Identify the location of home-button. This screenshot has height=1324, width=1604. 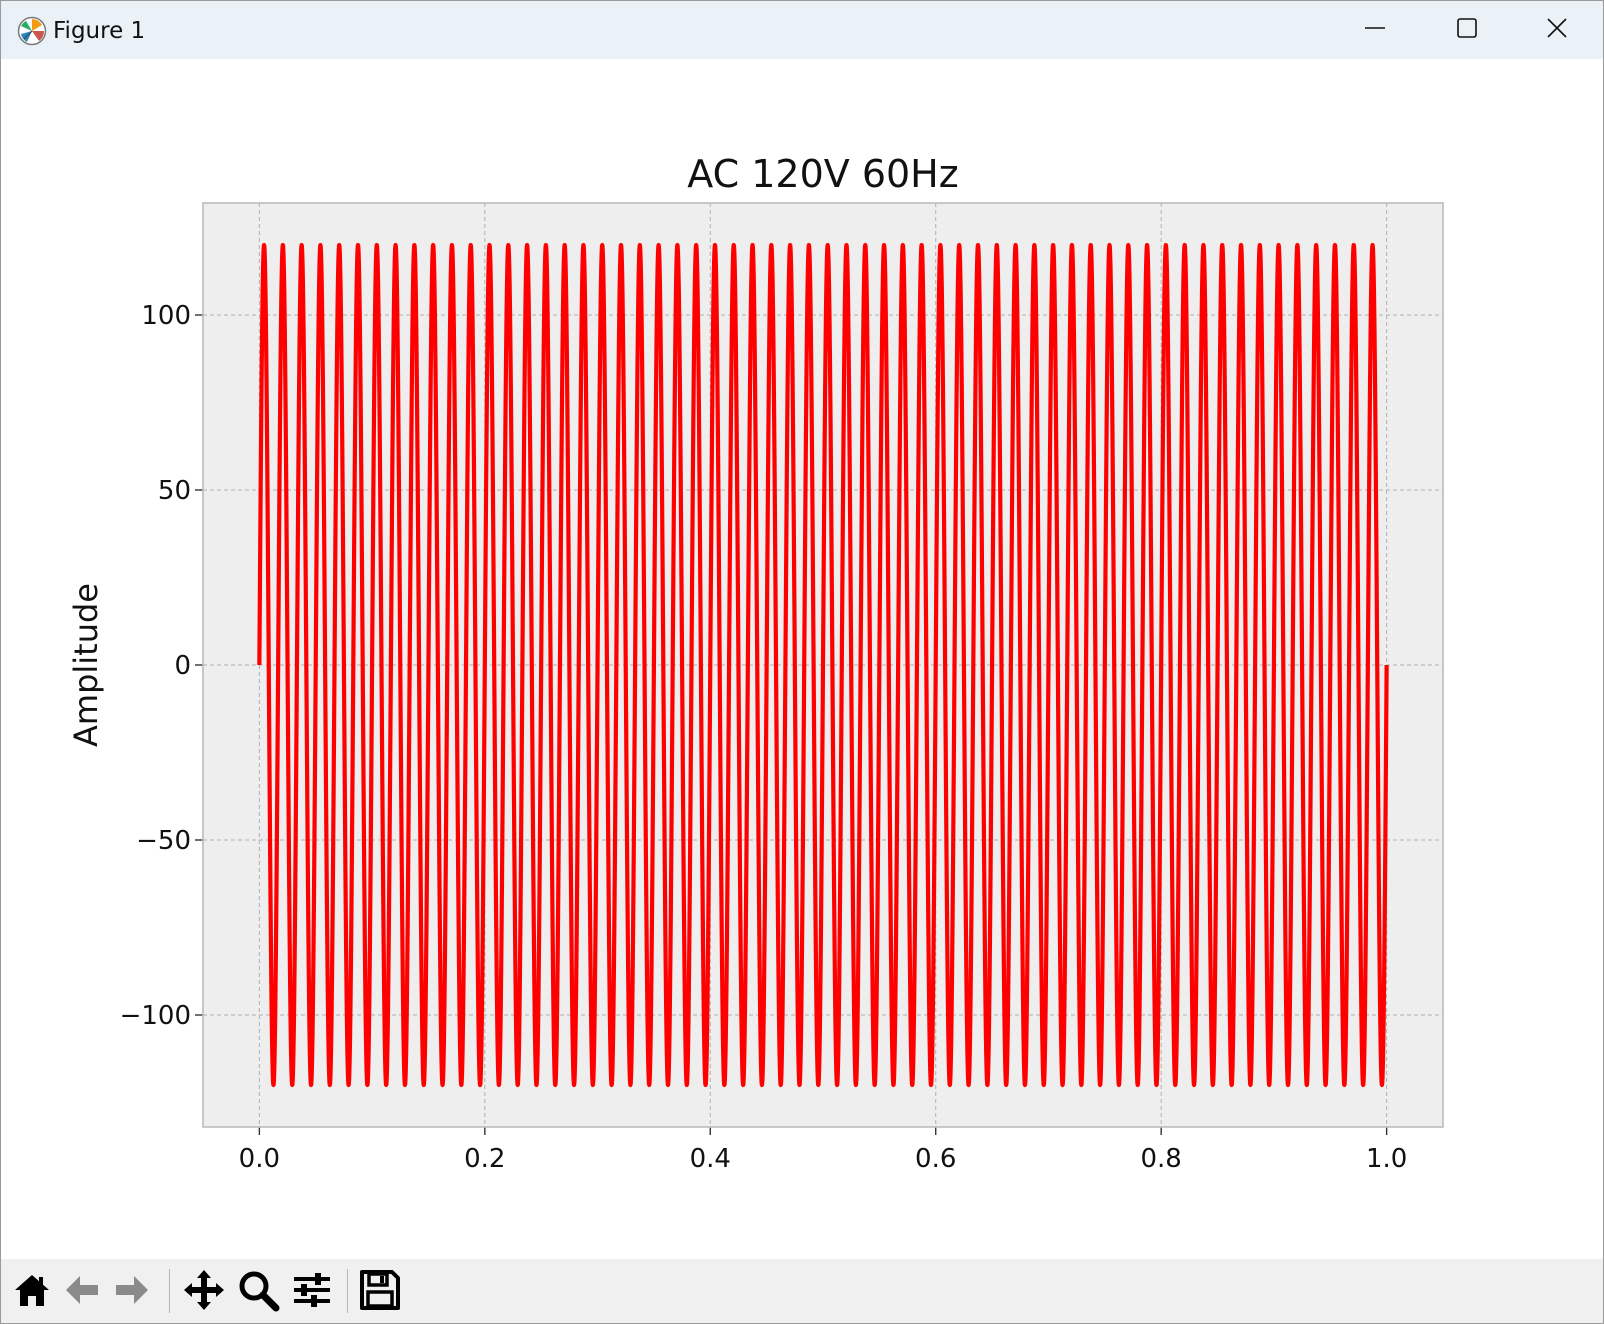
(32, 1292).